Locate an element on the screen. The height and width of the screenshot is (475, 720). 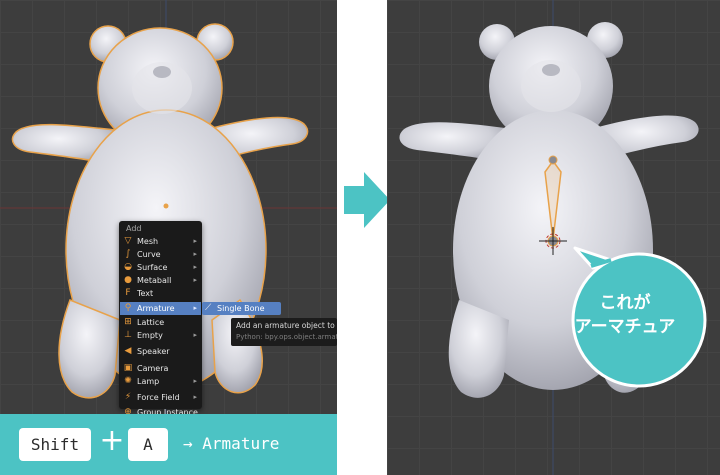
lattice-icon: ⊞ is located at coordinates (128, 322).